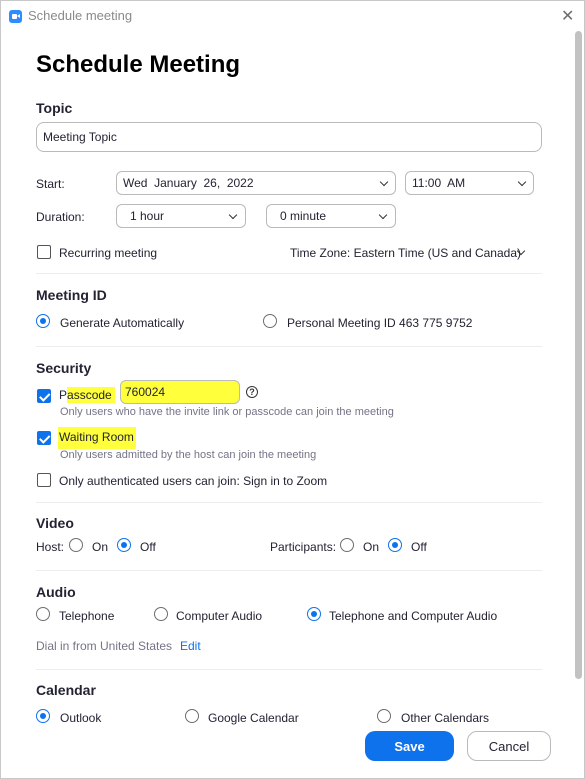  What do you see at coordinates (439, 183) in the screenshot?
I see `start-time-value: 11:00 AM` at bounding box center [439, 183].